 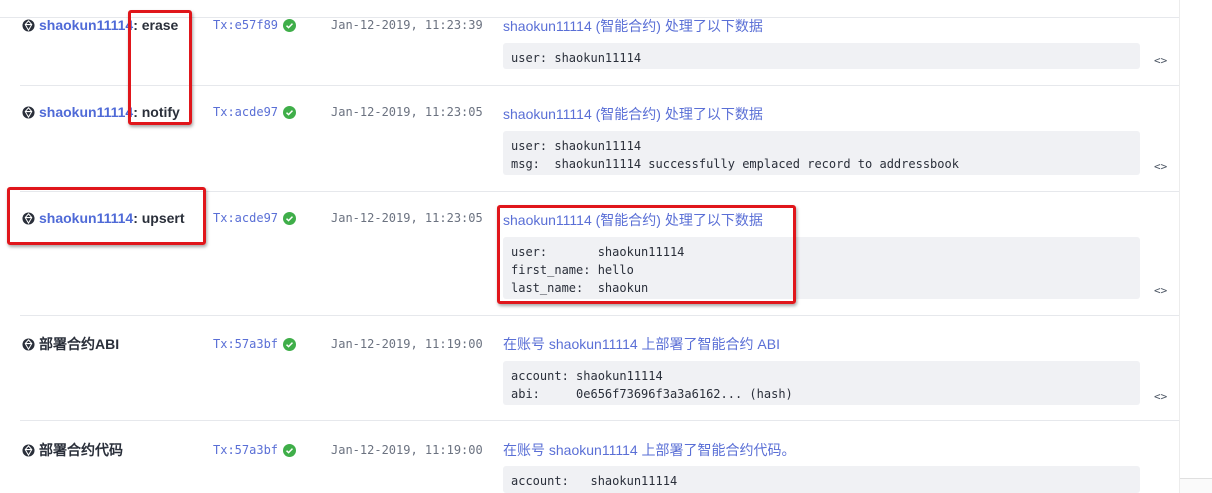 I want to click on tx-id: Tx:e57f89, so click(x=245, y=25).